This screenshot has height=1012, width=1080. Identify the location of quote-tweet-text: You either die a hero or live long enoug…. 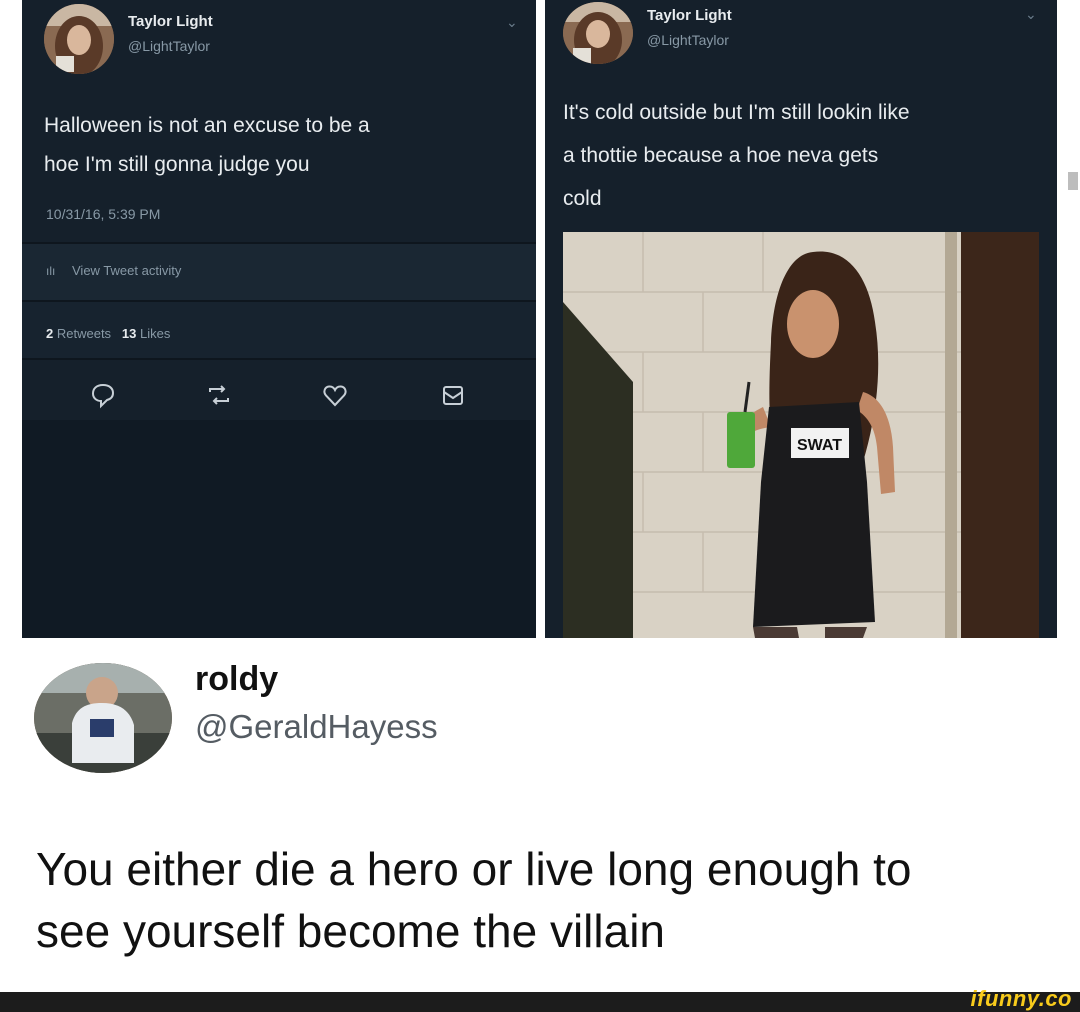
(556, 900).